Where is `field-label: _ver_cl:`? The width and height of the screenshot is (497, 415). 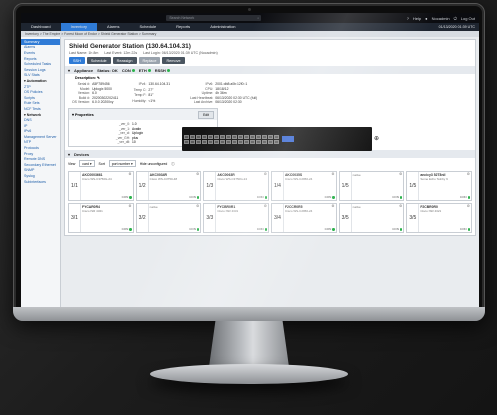 field-label: _ver_cl: is located at coordinates (124, 133).